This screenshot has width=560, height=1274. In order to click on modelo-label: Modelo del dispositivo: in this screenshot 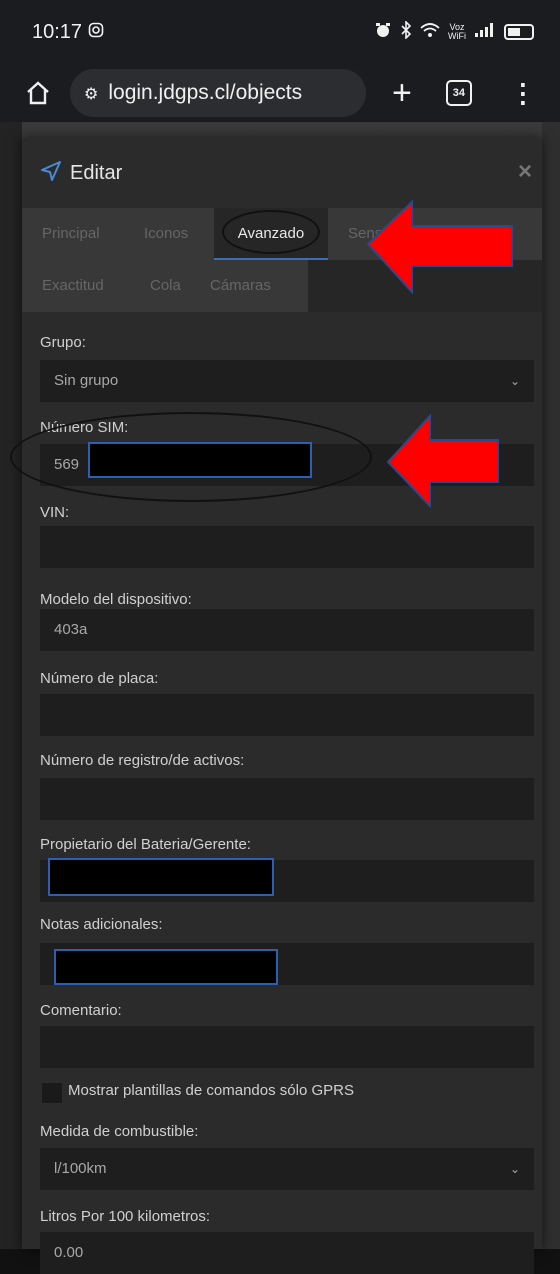, I will do `click(116, 599)`.